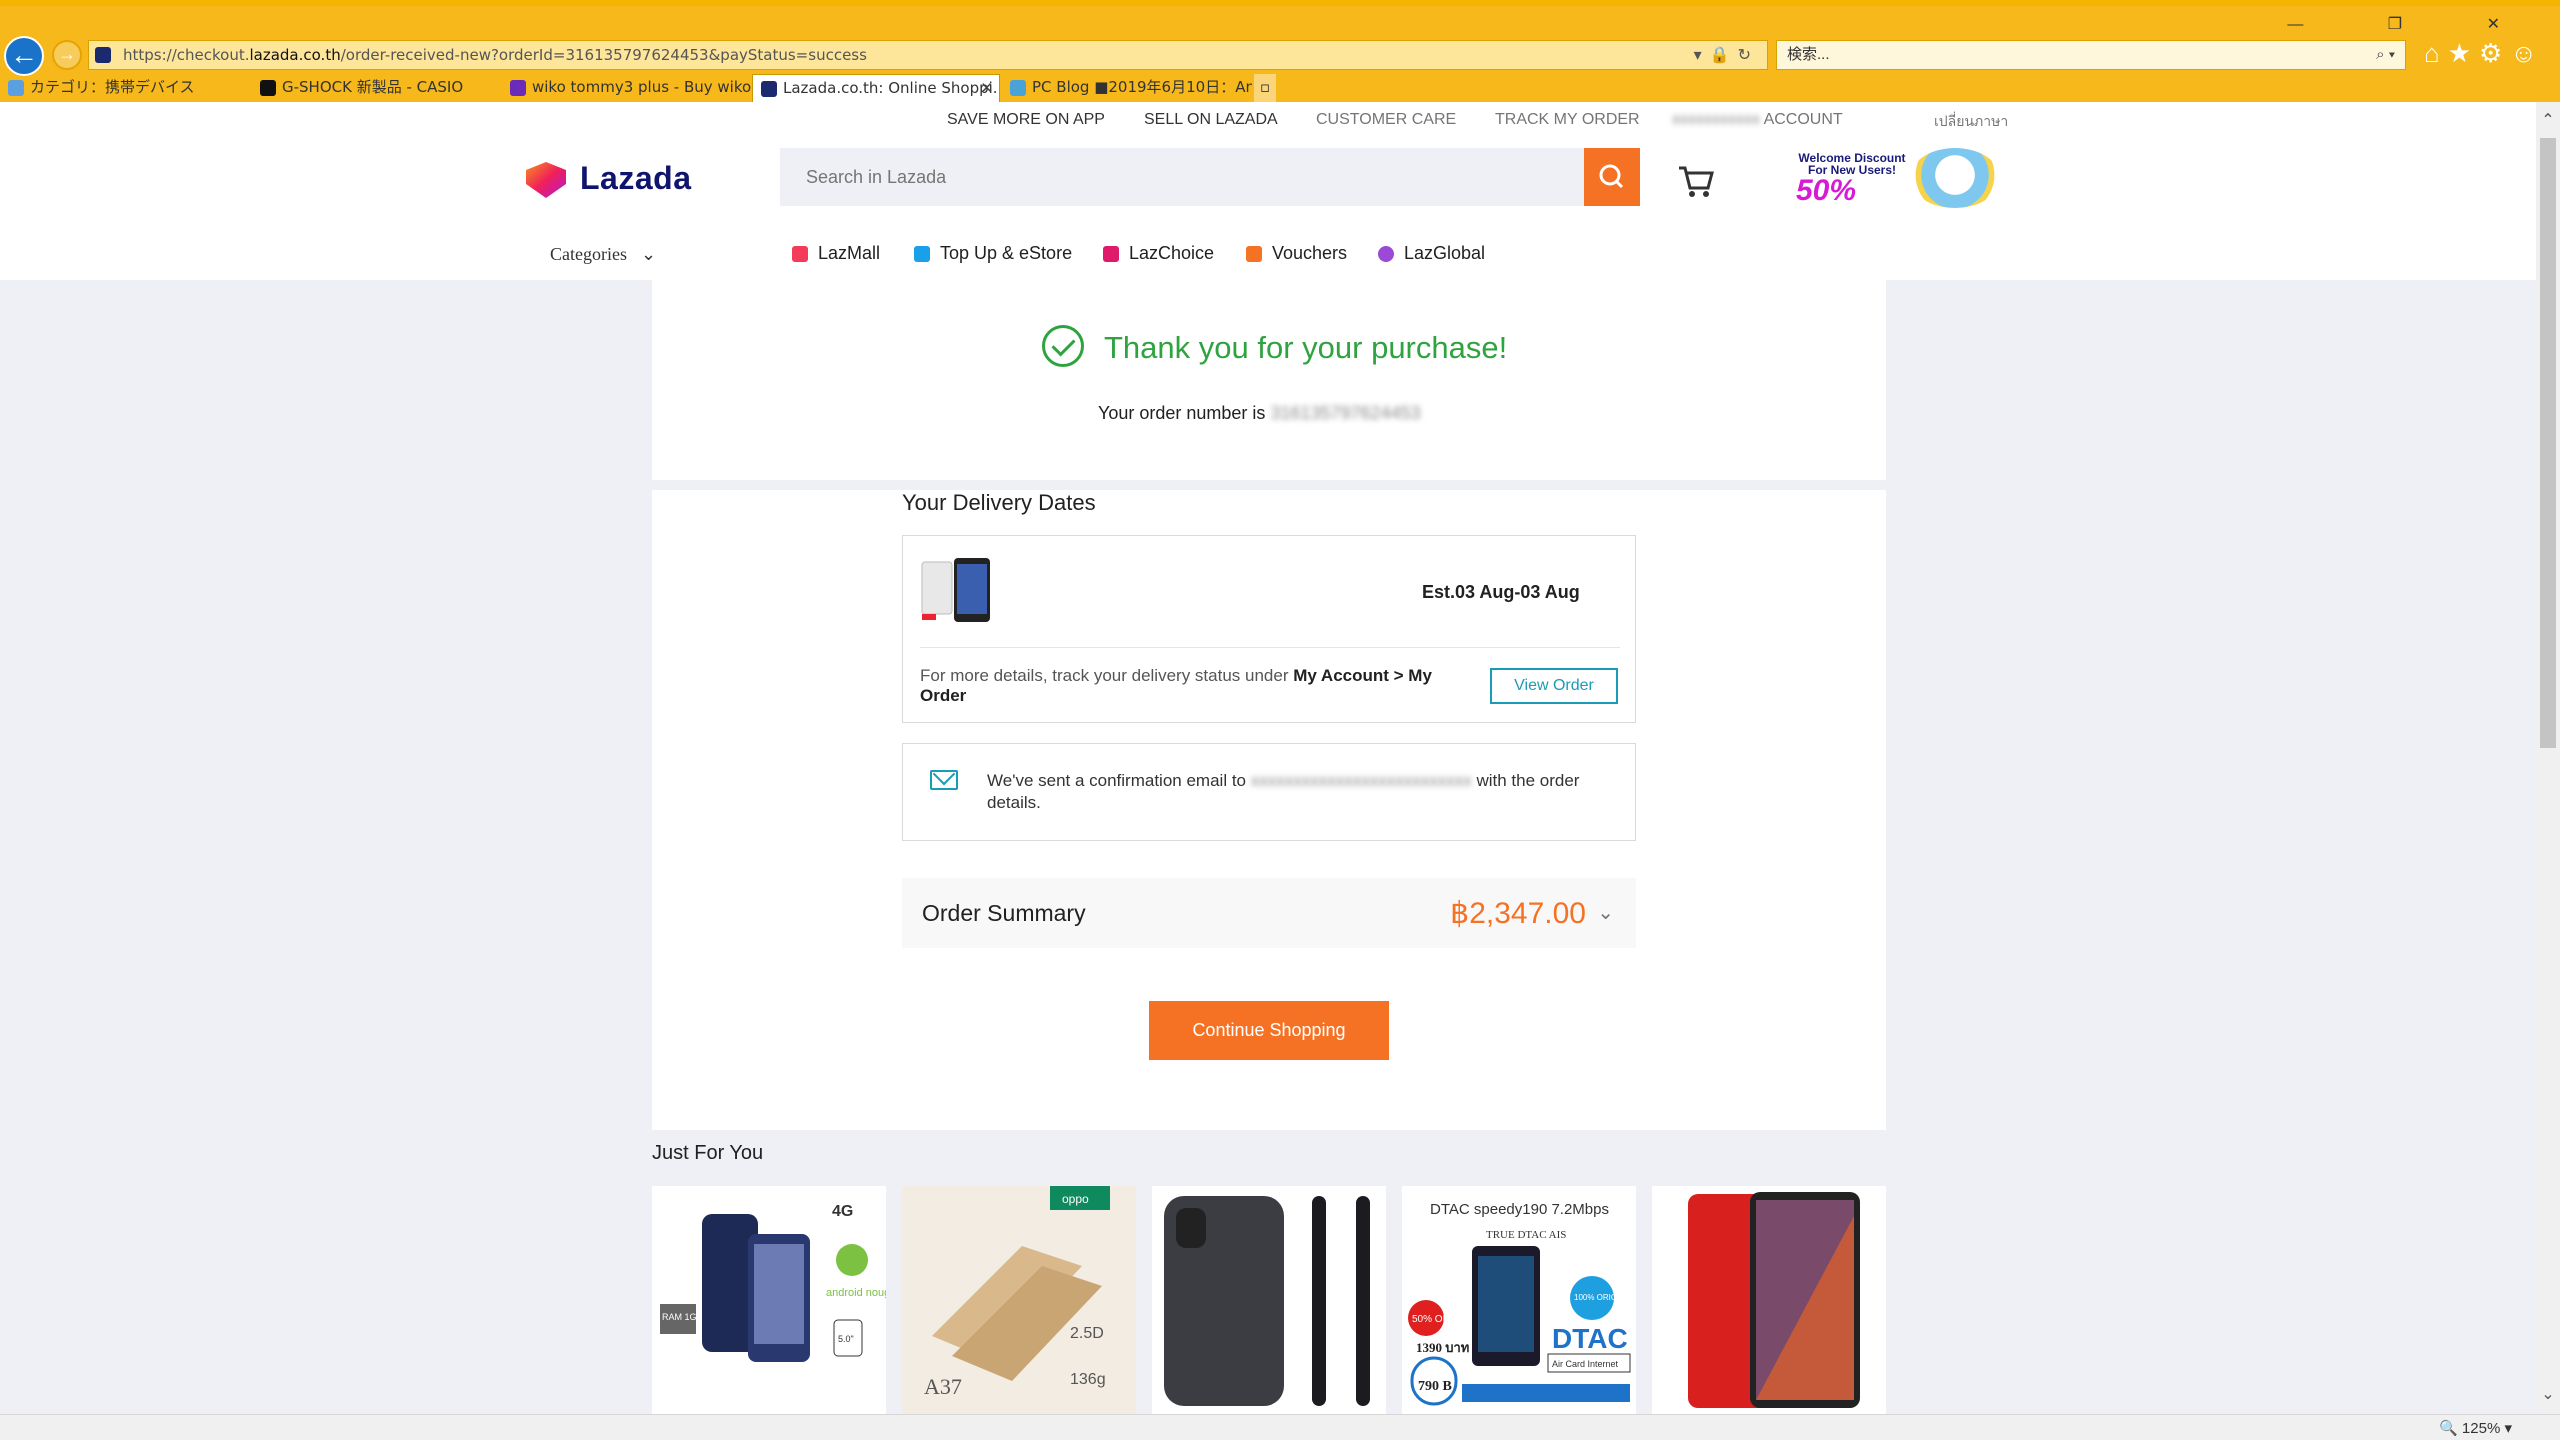 This screenshot has height=1440, width=2560. Describe the element at coordinates (1826, 190) in the screenshot. I see `promo-discount: 50%` at that location.